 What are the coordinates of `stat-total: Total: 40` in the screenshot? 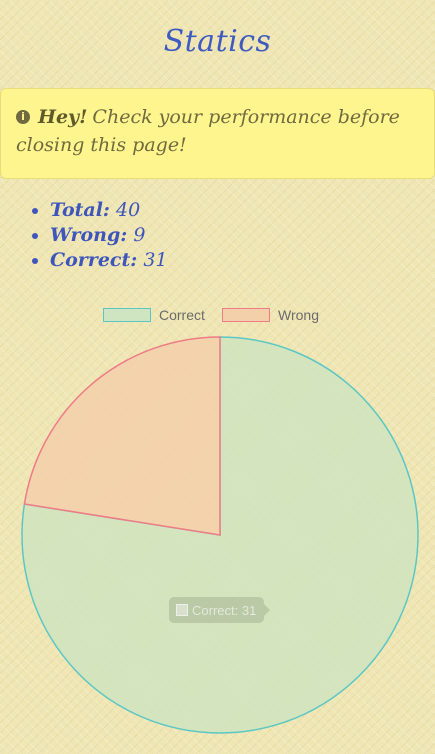 It's located at (109, 210).